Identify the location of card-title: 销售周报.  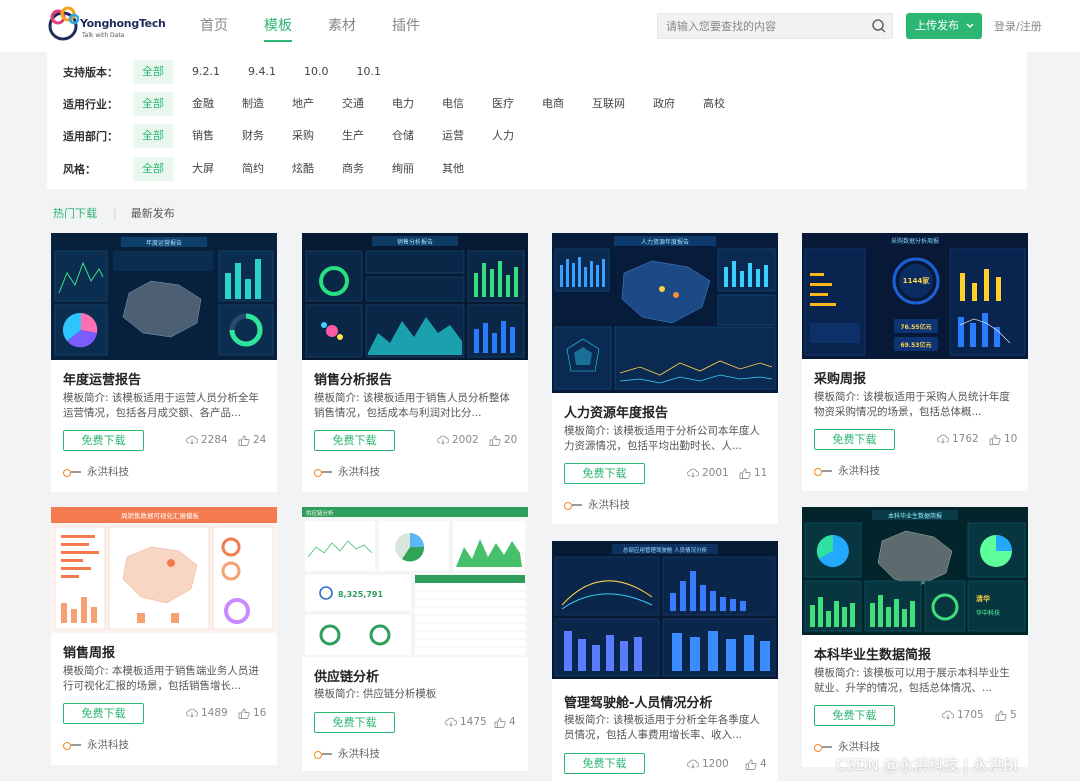
(89, 651).